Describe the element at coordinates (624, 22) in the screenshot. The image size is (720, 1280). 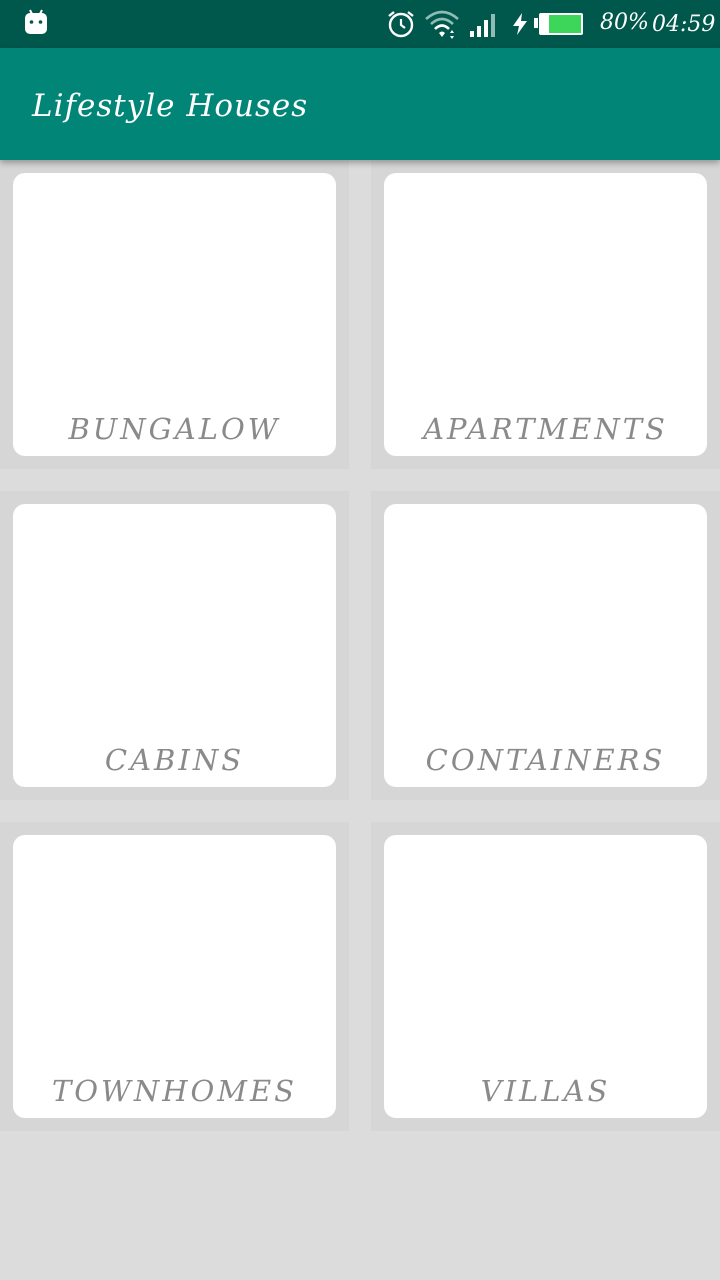
I see `battery-percent: 80%` at that location.